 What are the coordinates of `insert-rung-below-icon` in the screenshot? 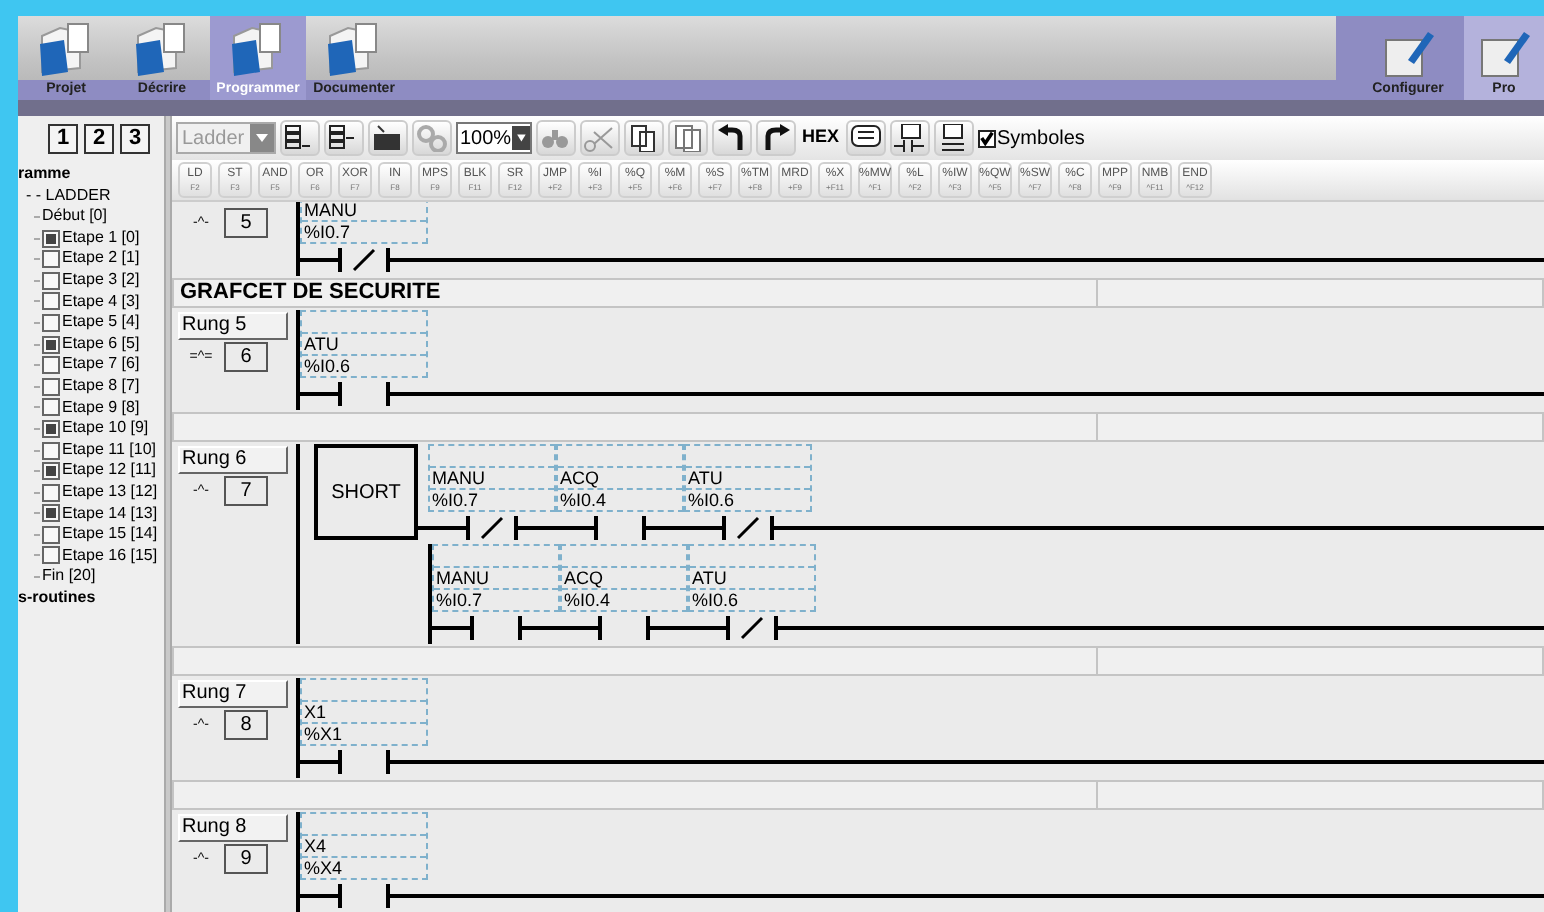 It's located at (344, 138).